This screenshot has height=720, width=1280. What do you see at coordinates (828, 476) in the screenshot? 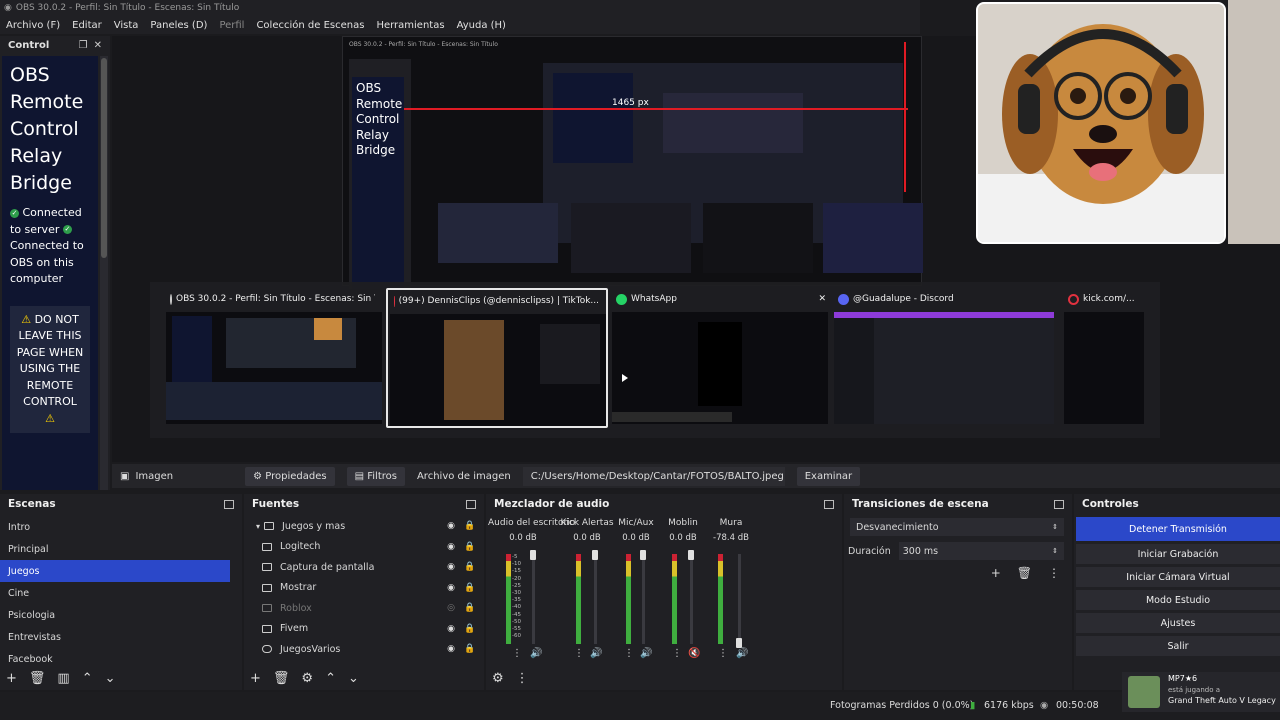
I see `browse-button: Examinar` at bounding box center [828, 476].